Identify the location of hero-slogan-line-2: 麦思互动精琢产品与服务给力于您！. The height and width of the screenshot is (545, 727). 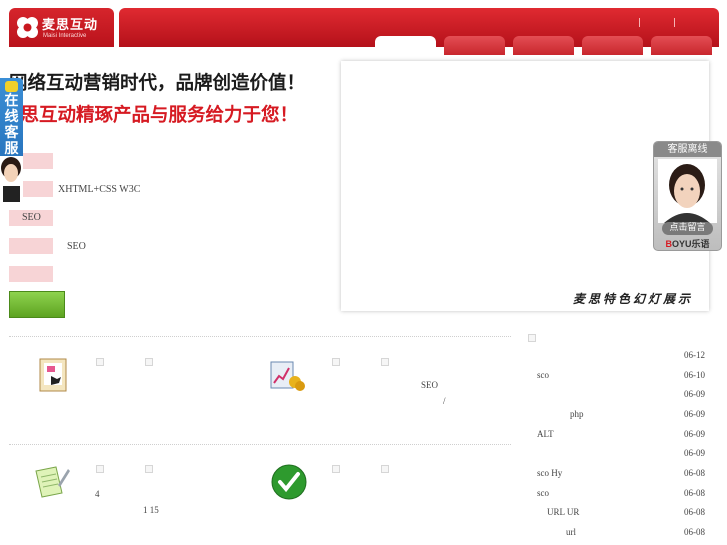
(150, 115).